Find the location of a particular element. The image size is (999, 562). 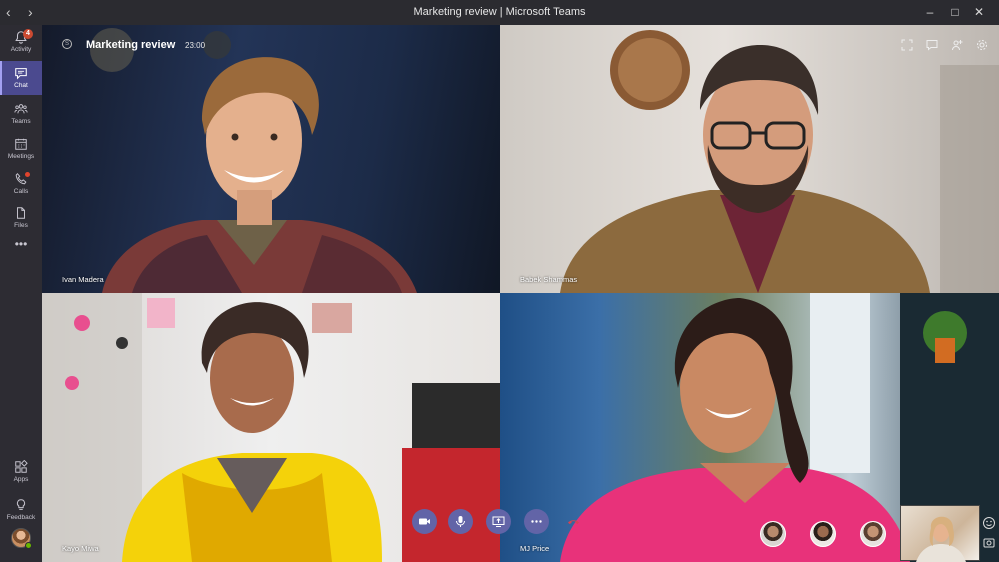

apps-icon is located at coordinates (21, 466).